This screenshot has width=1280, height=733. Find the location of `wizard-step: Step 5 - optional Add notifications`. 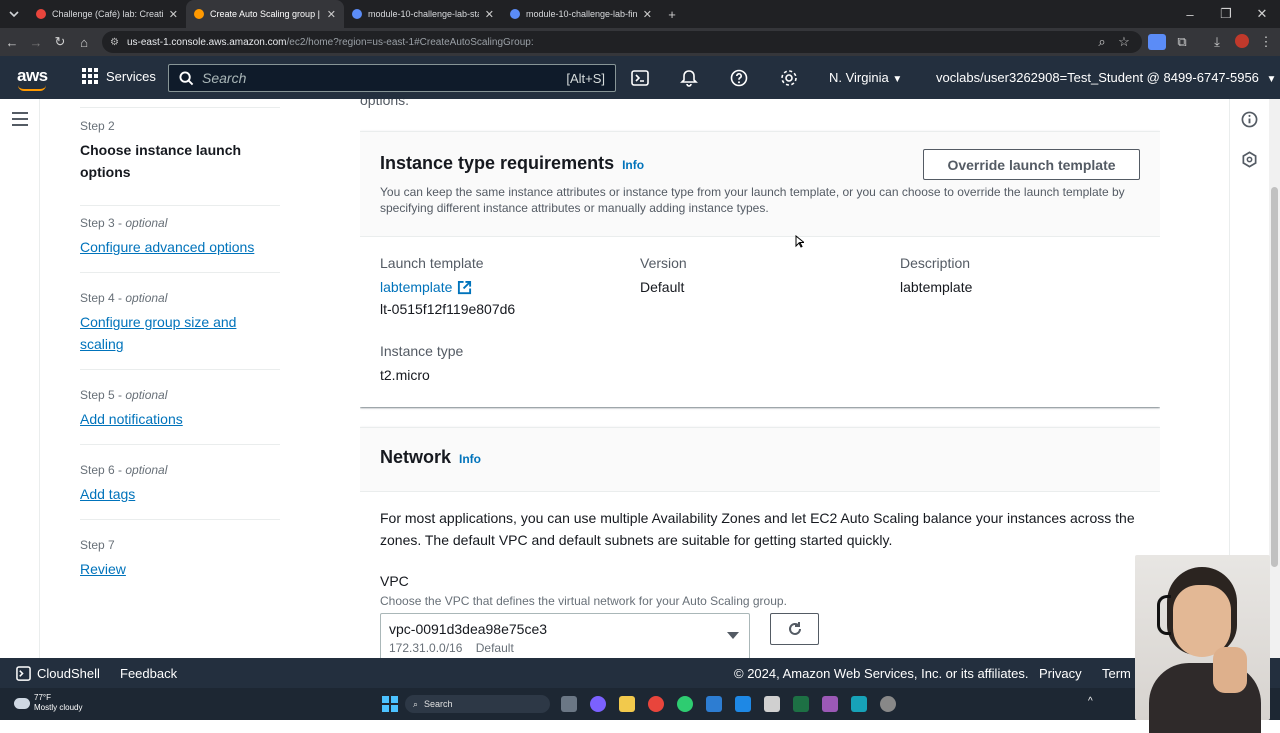

wizard-step: Step 5 - optional Add notifications is located at coordinates (180, 416).